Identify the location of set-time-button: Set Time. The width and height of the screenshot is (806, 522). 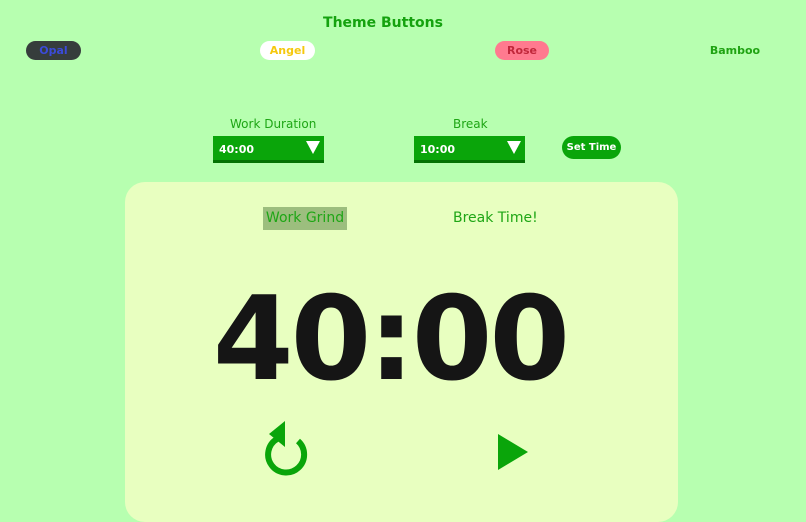
(591, 147).